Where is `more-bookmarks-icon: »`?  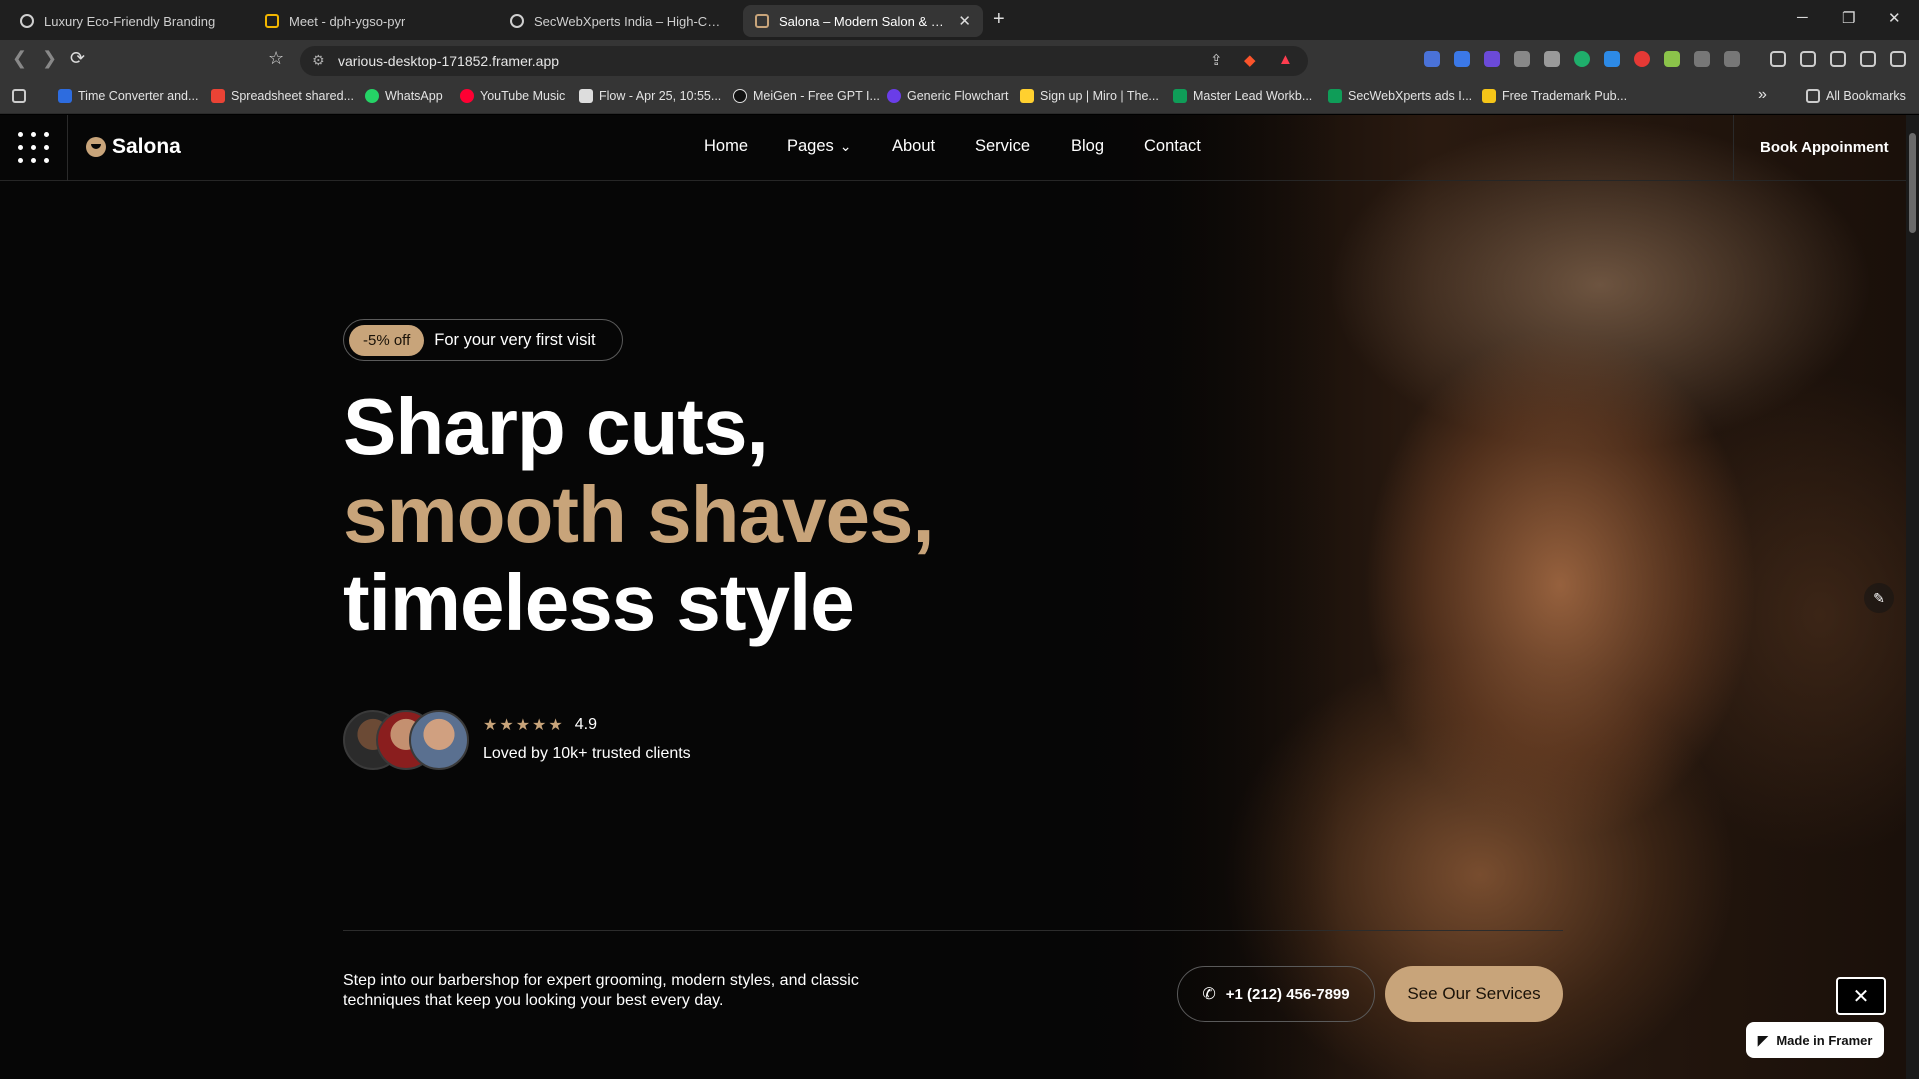 more-bookmarks-icon: » is located at coordinates (1762, 95).